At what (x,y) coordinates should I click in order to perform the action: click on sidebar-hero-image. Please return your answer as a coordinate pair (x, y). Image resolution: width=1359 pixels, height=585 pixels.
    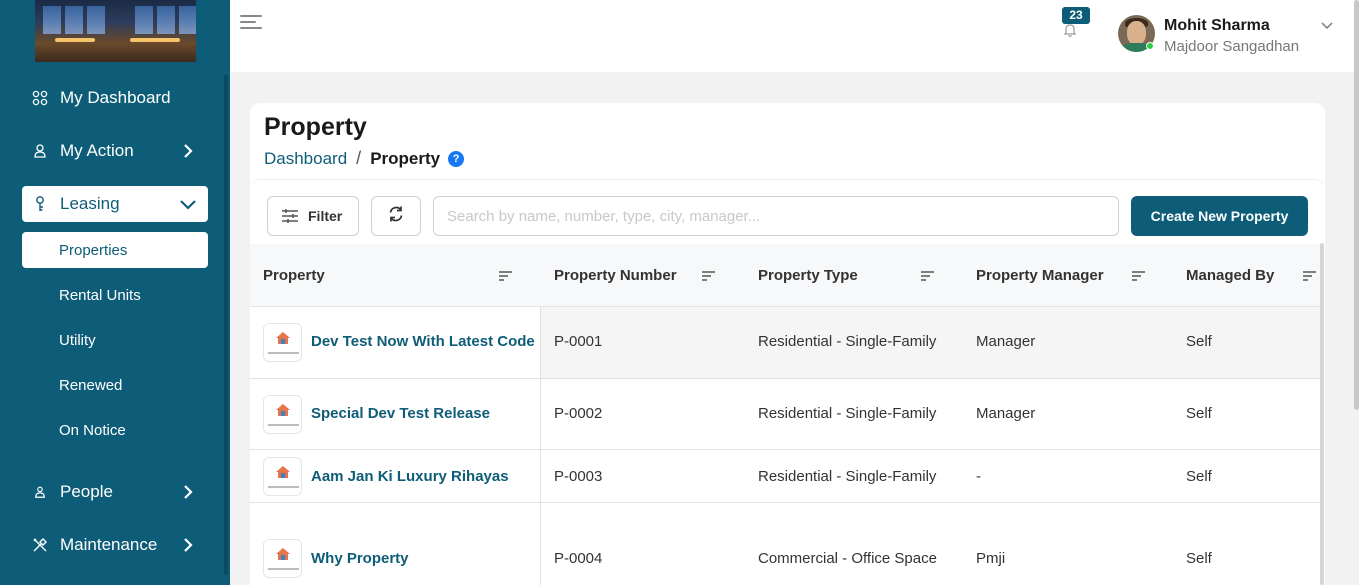
    Looking at the image, I should click on (115, 31).